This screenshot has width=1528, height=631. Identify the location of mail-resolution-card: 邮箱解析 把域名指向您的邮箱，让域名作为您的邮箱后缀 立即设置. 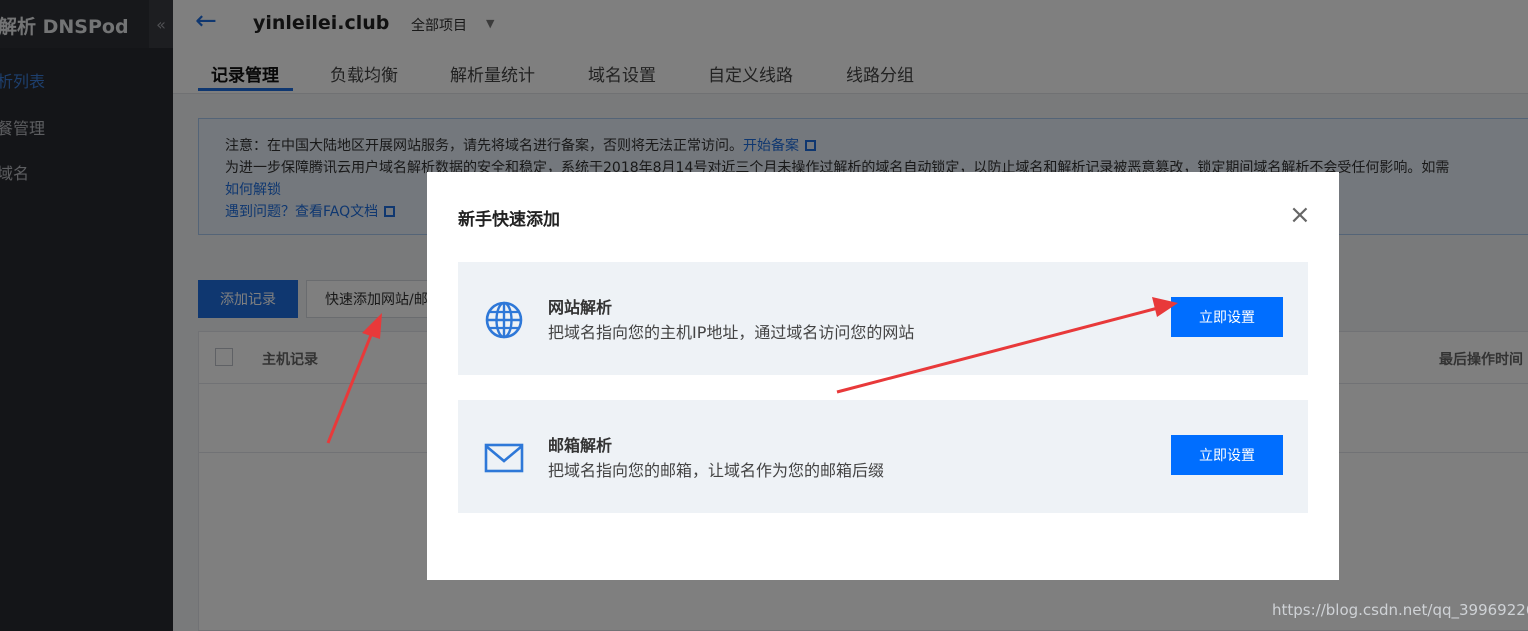
(883, 456).